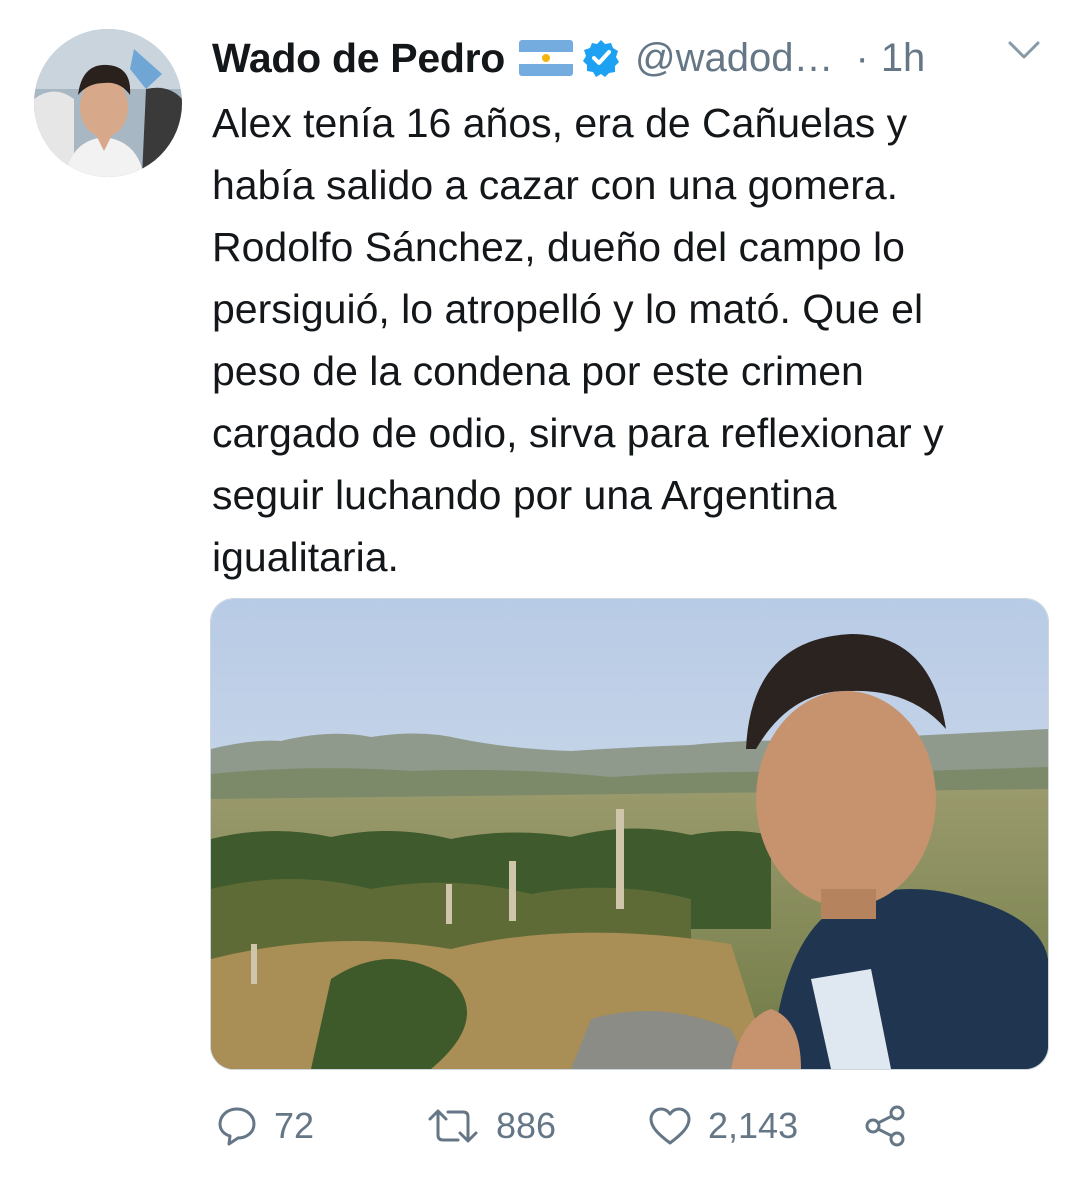 The width and height of the screenshot is (1080, 1194). I want to click on avatar, so click(108, 103).